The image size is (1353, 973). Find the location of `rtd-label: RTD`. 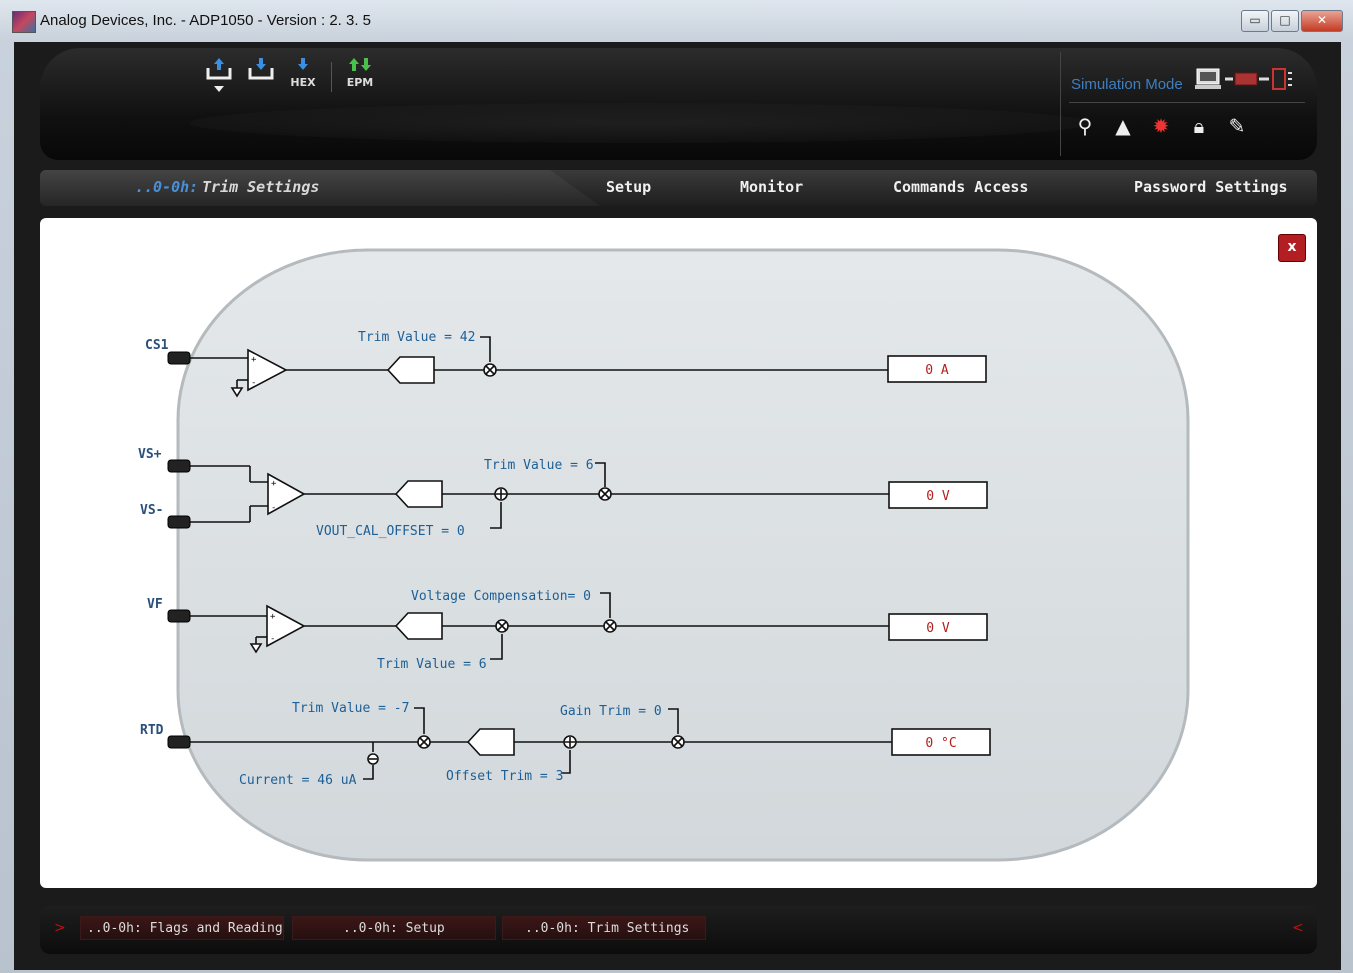

rtd-label: RTD is located at coordinates (152, 730).